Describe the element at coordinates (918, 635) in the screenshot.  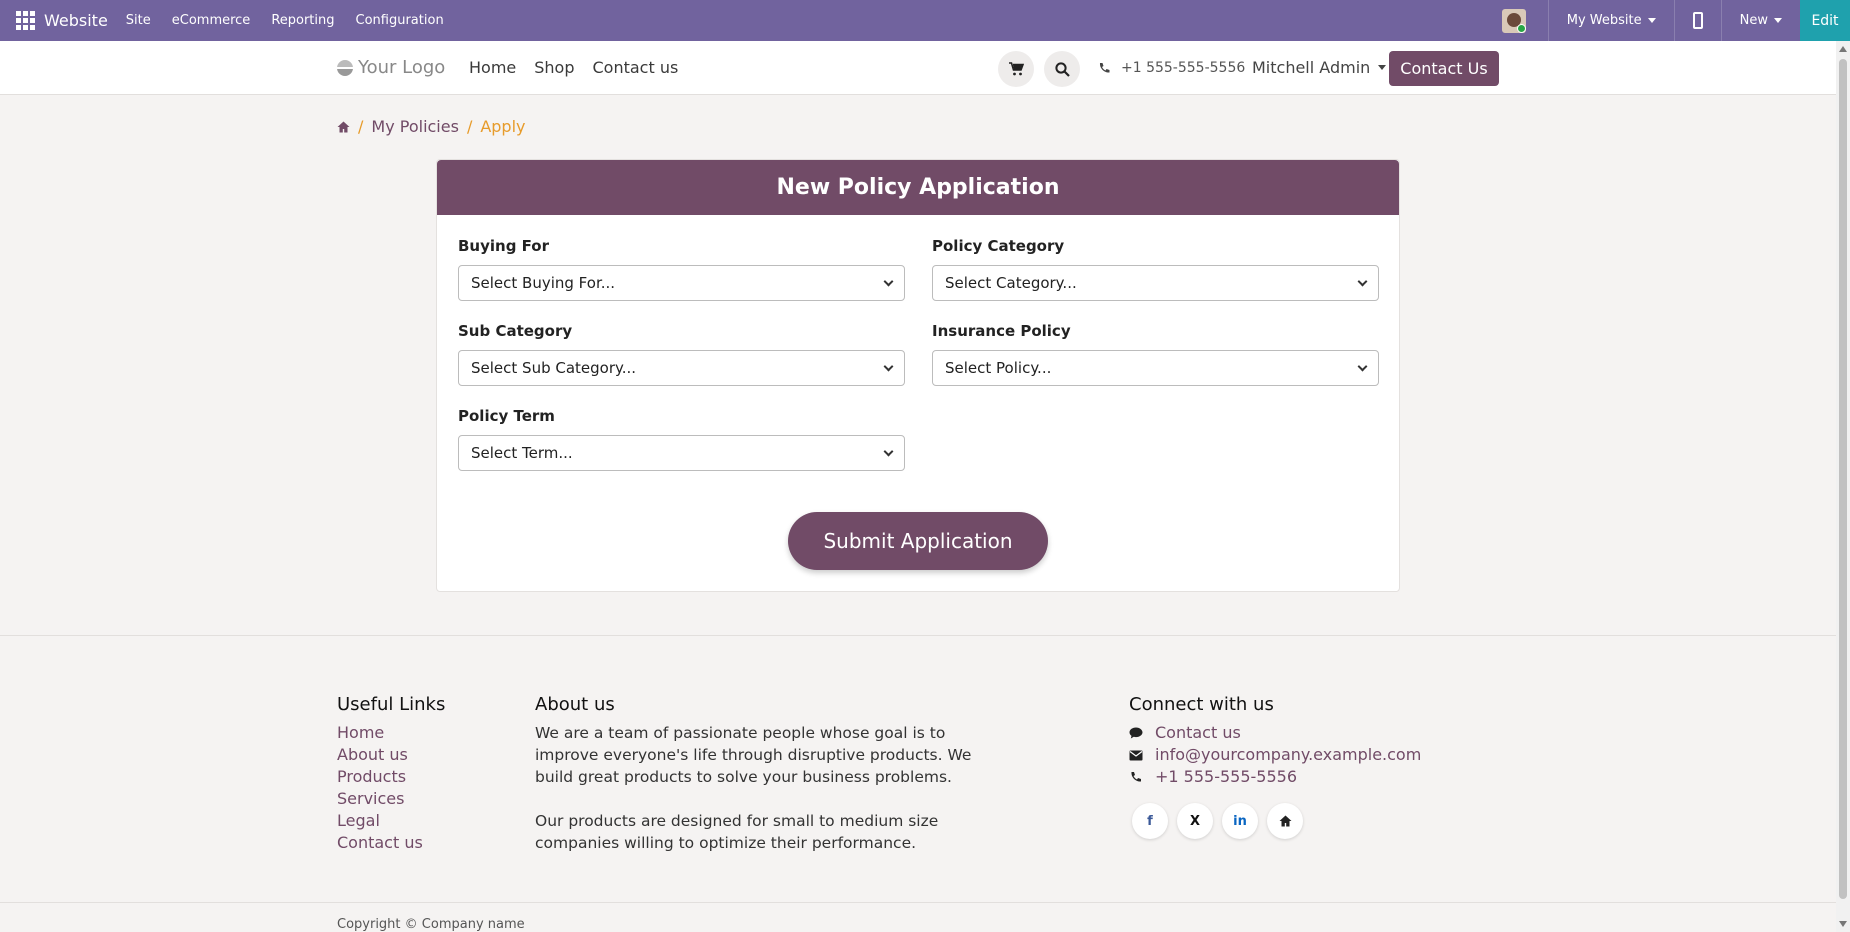
I see `footer-divider` at that location.